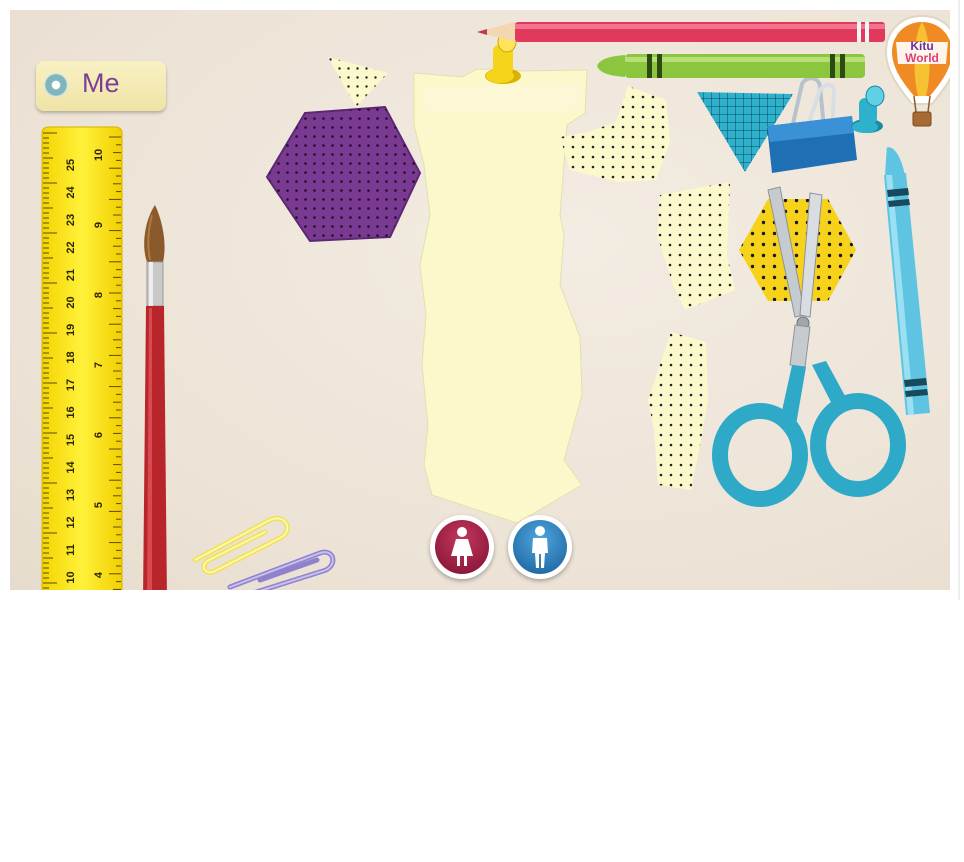 This screenshot has height=862, width=964. Describe the element at coordinates (682, 32) in the screenshot. I see `red-pencil` at that location.